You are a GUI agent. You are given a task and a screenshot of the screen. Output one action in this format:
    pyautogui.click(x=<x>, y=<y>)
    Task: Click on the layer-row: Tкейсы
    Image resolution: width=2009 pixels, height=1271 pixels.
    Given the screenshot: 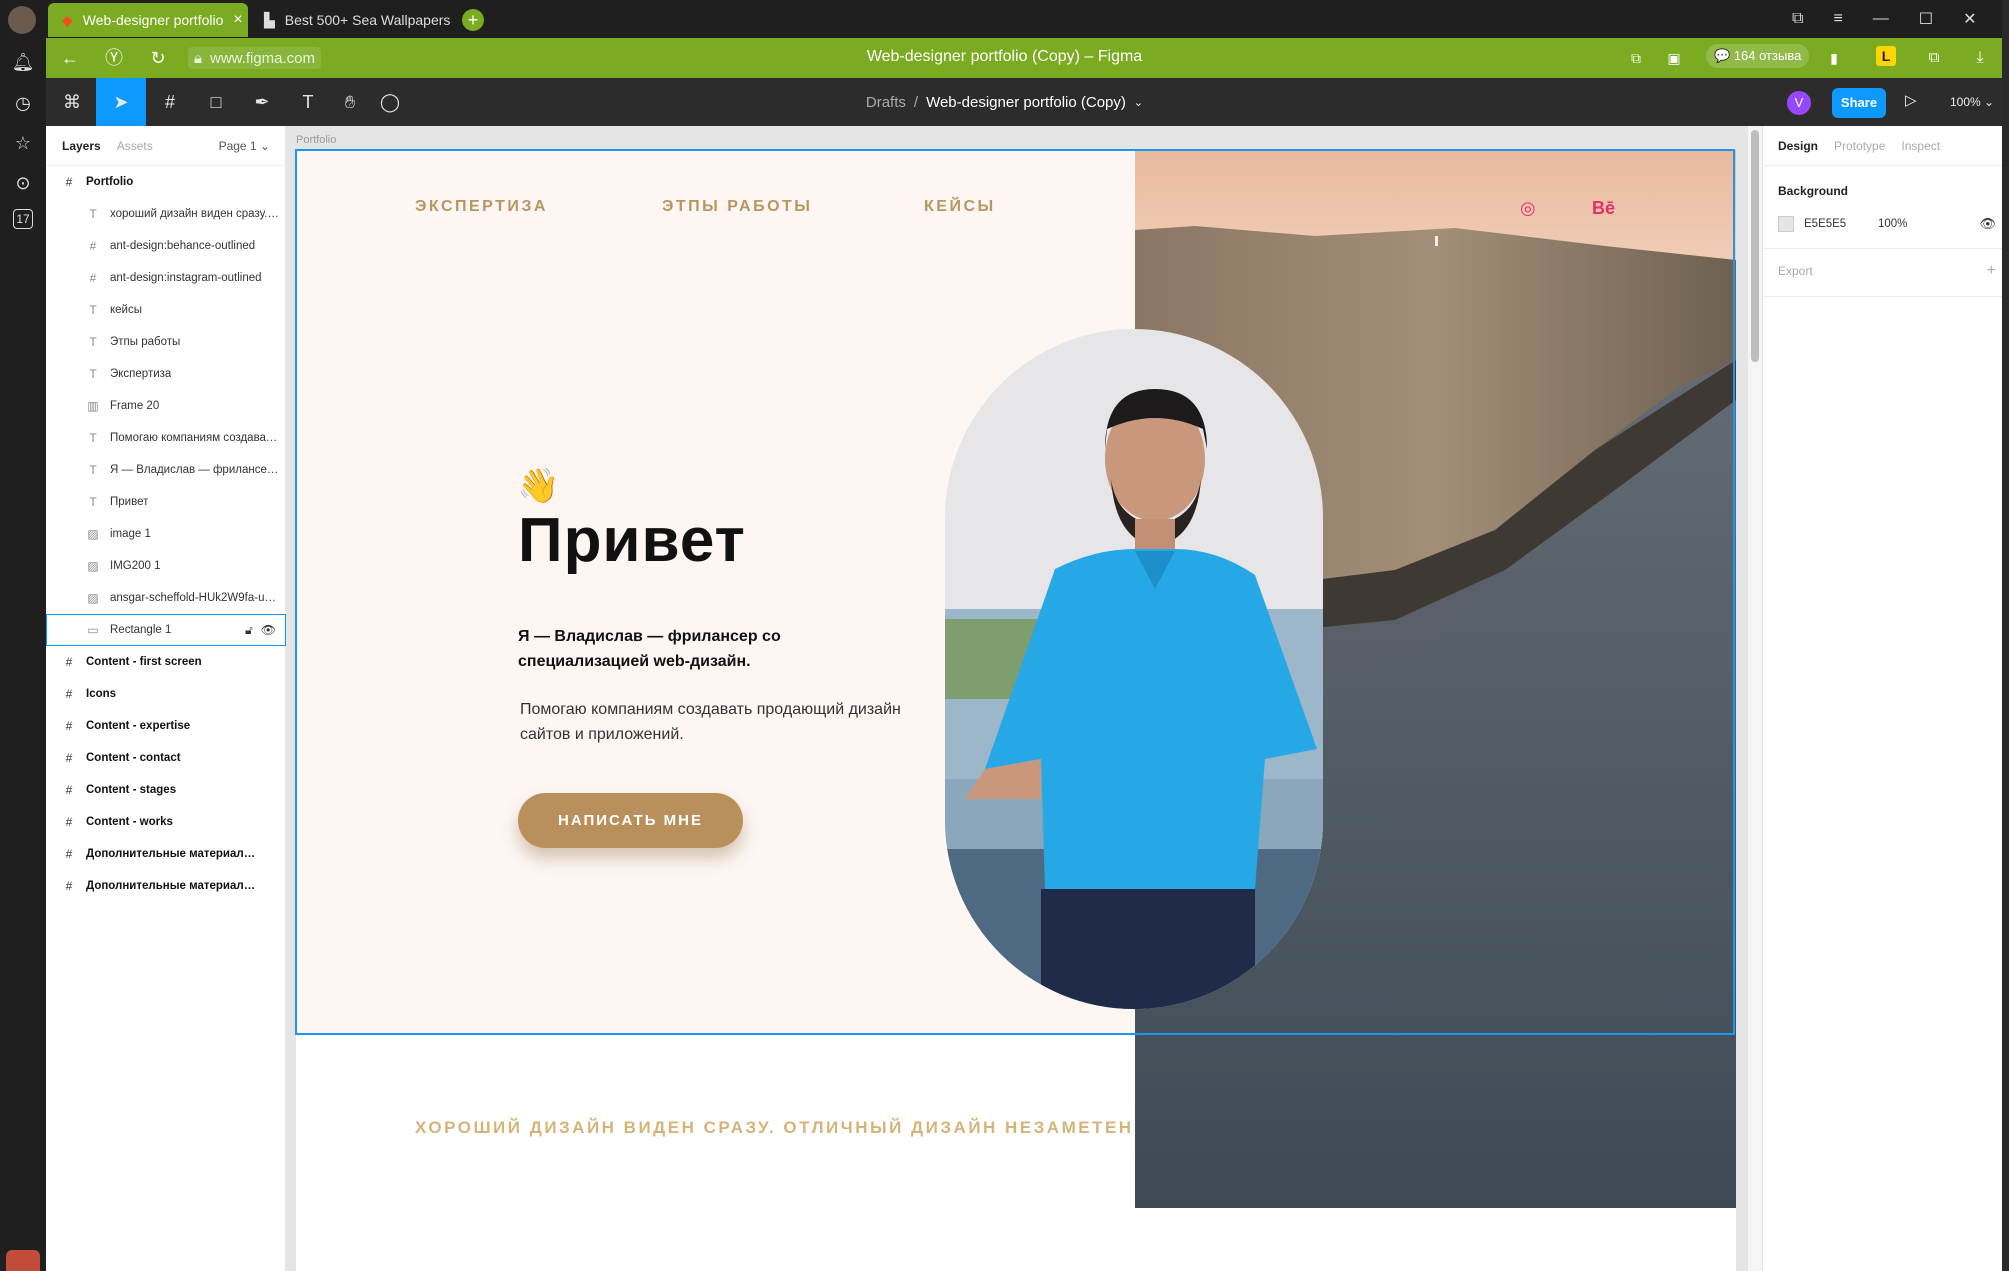 What is the action you would take?
    pyautogui.click(x=166, y=310)
    